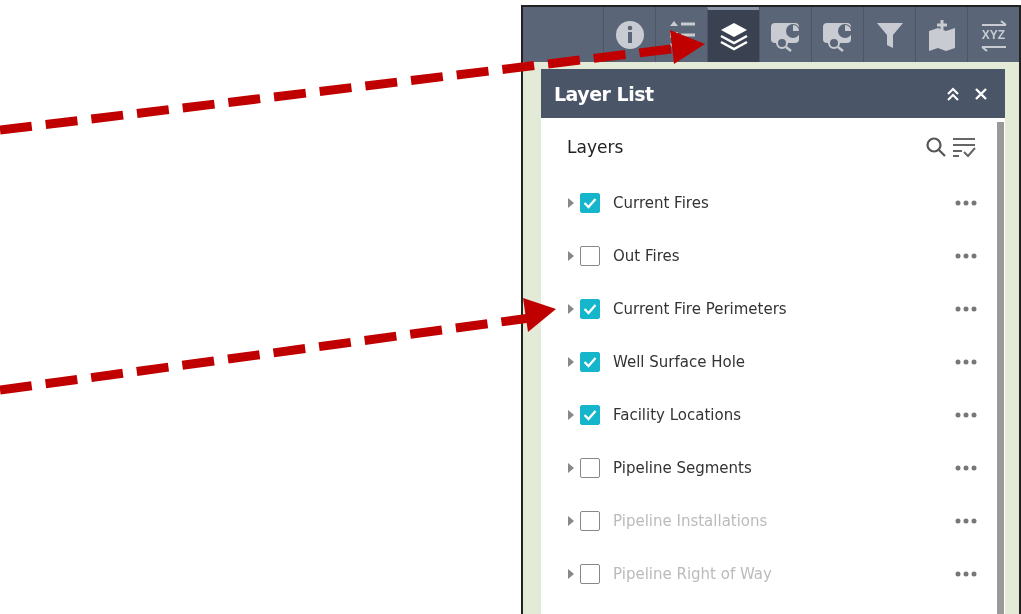 This screenshot has height=614, width=1021. Describe the element at coordinates (647, 255) in the screenshot. I see `layer-name: Out Fires` at that location.